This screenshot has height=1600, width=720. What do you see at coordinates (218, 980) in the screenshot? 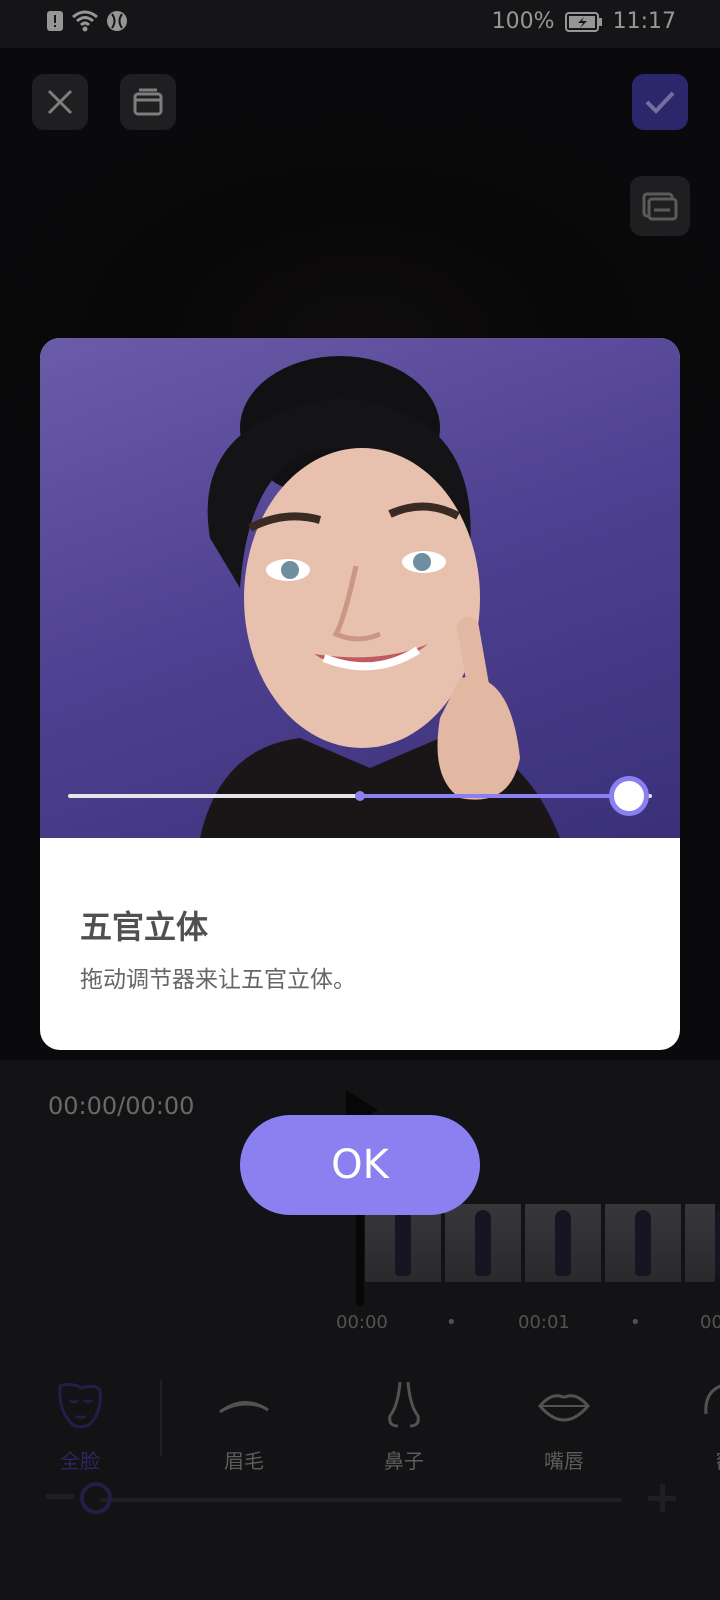
I see `dialog-description: 拖动调节器来让五官立体。` at bounding box center [218, 980].